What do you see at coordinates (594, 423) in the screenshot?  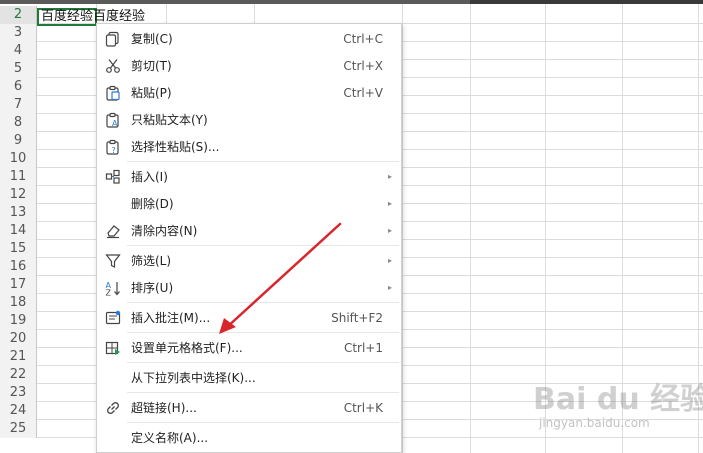 I see `watermark-url: jingyan.baidu.com` at bounding box center [594, 423].